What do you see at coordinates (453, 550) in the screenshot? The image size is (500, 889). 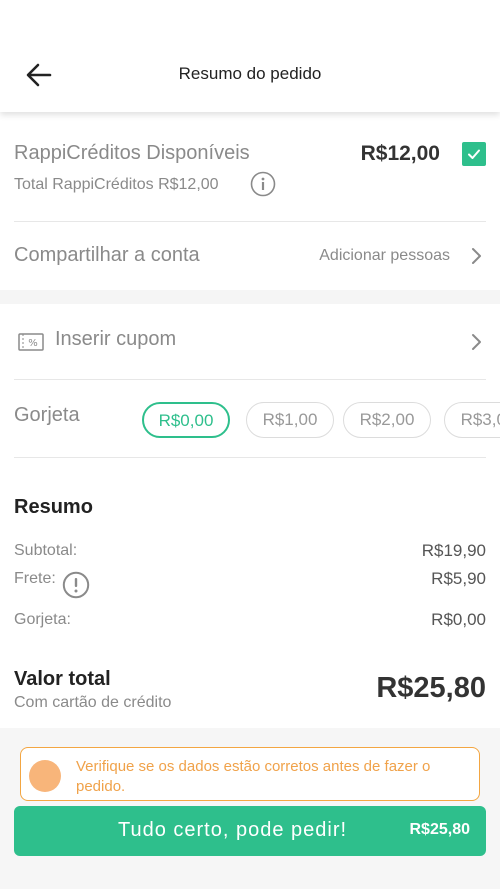 I see `subtotal-value: R$19,90` at bounding box center [453, 550].